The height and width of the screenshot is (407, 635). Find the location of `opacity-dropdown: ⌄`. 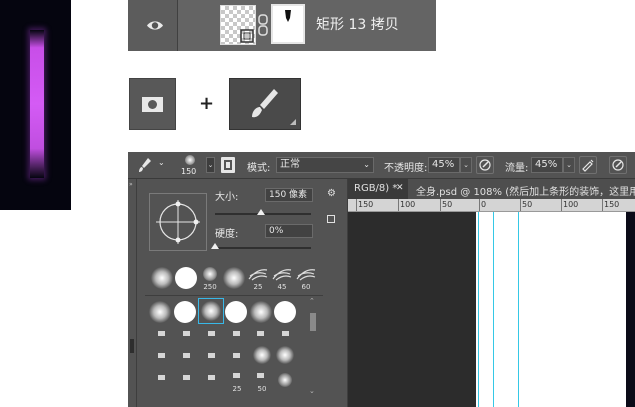

opacity-dropdown: ⌄ is located at coordinates (466, 165).